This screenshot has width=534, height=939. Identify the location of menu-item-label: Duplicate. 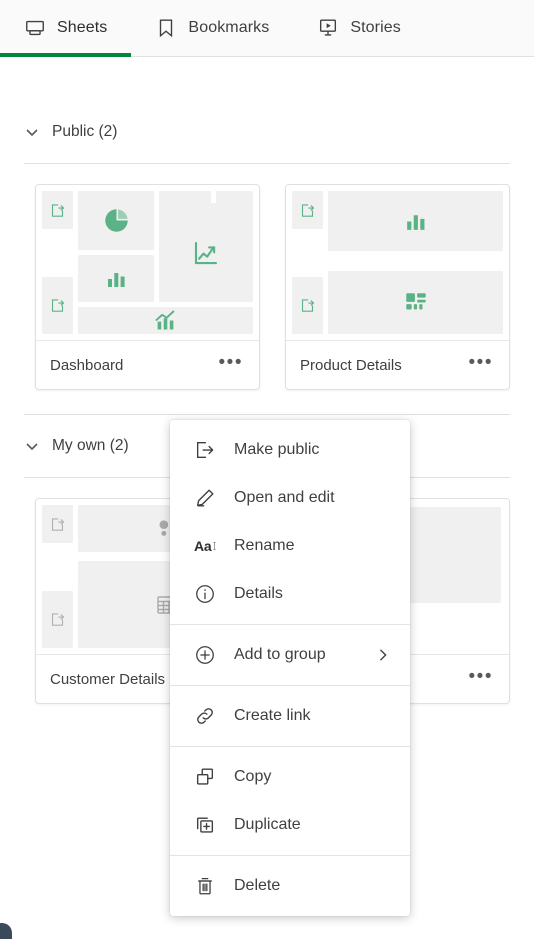
(267, 824).